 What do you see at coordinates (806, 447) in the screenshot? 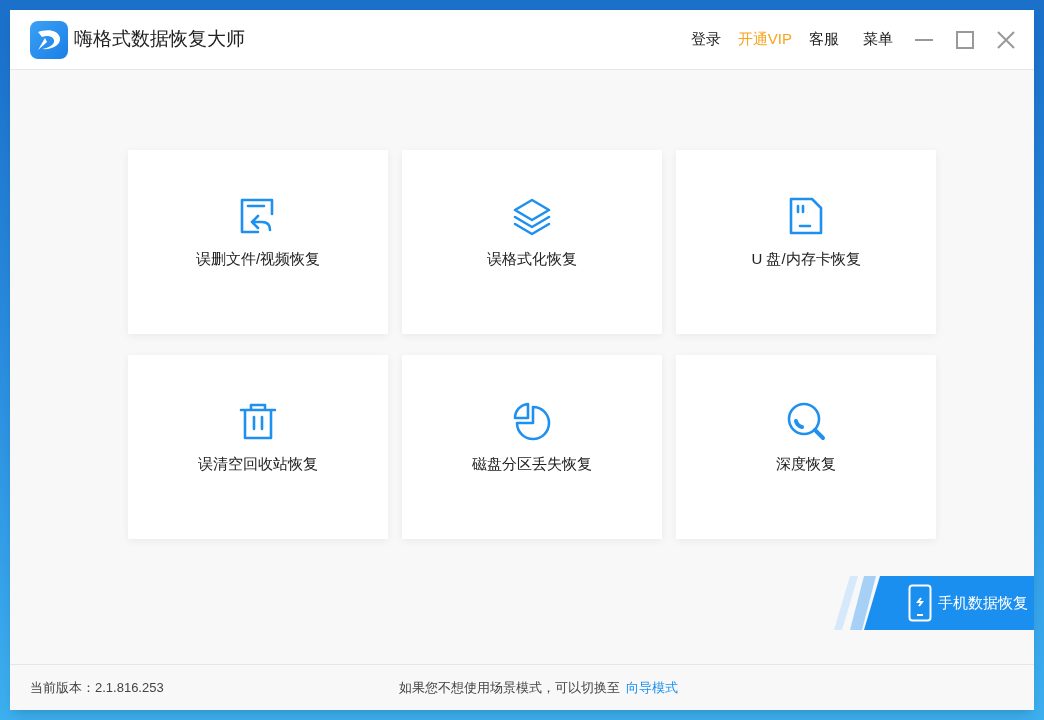
I see `recovery-card: 深度恢复` at bounding box center [806, 447].